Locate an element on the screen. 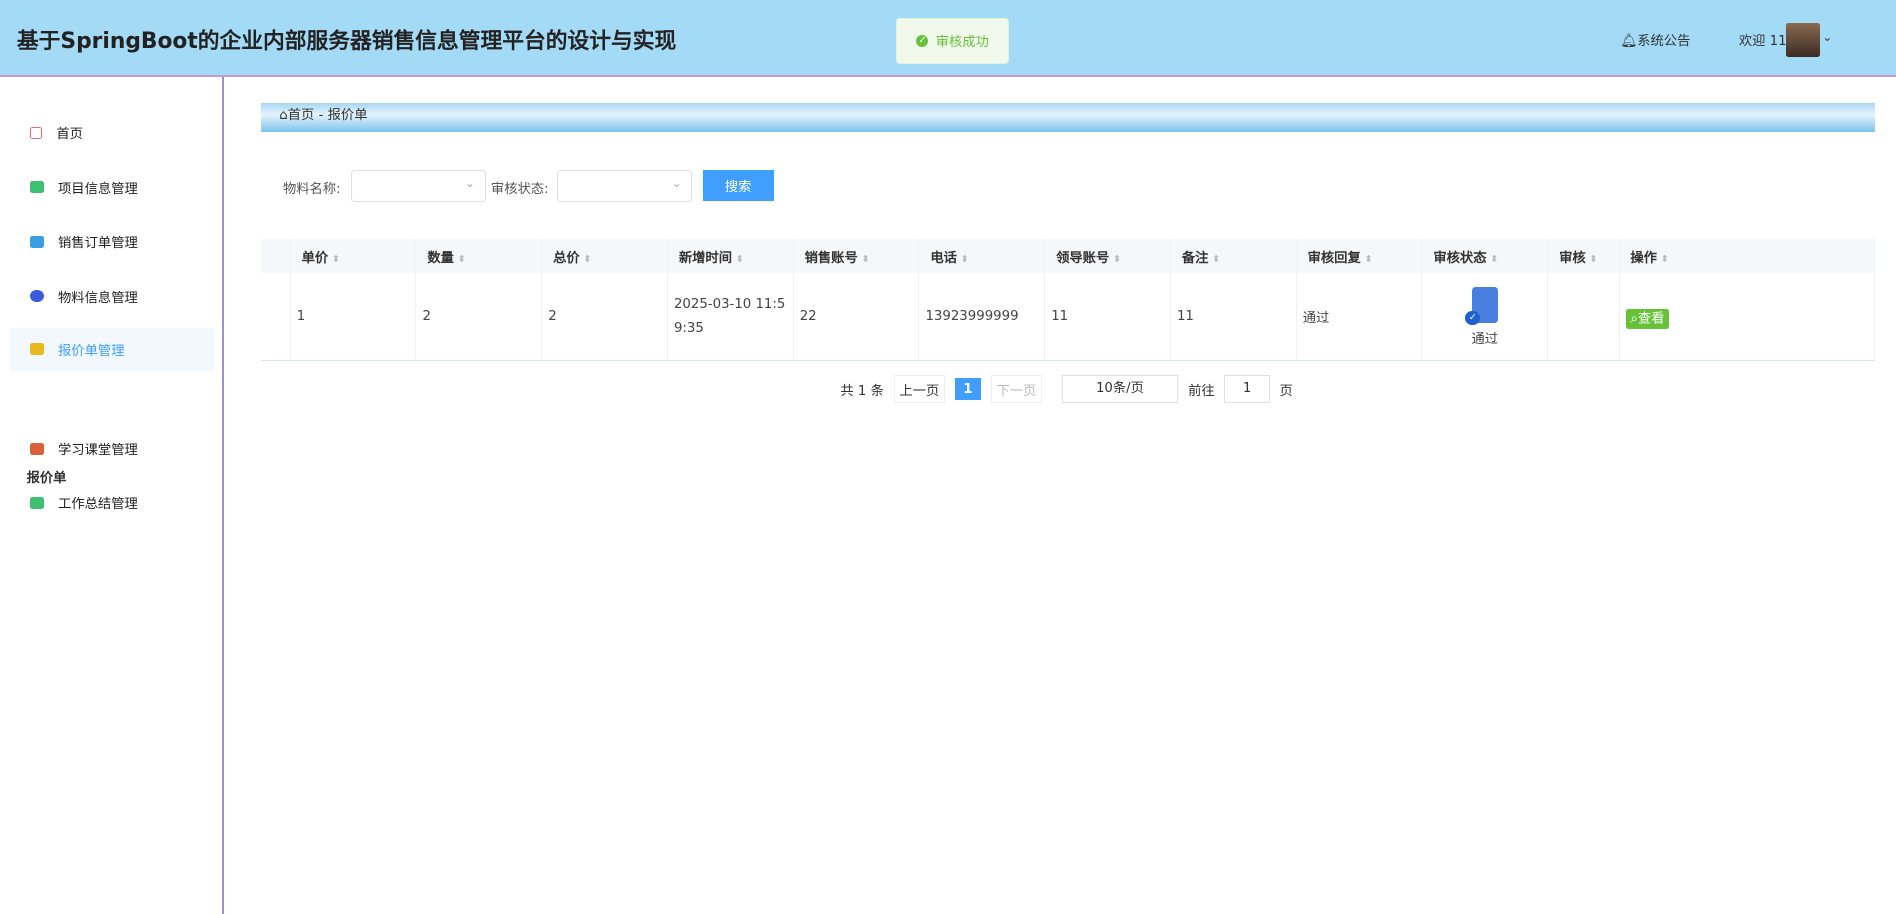 This screenshot has height=914, width=1896. status-label: 审核状态: is located at coordinates (519, 189).